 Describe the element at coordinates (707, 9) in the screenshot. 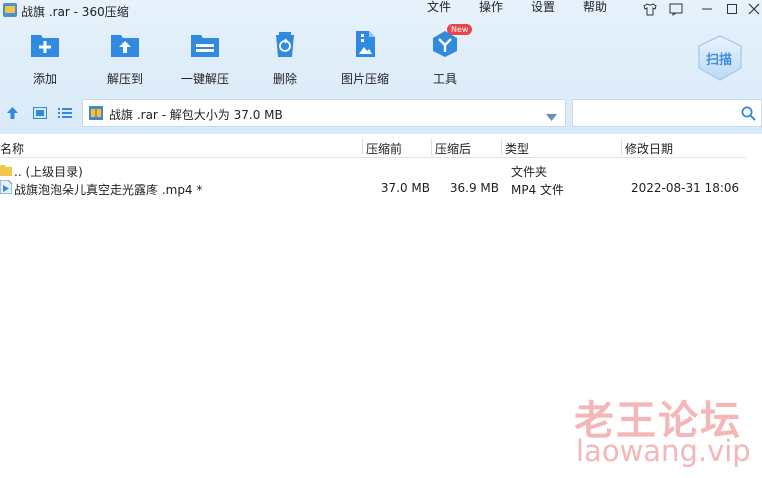

I see `minimize-icon` at that location.